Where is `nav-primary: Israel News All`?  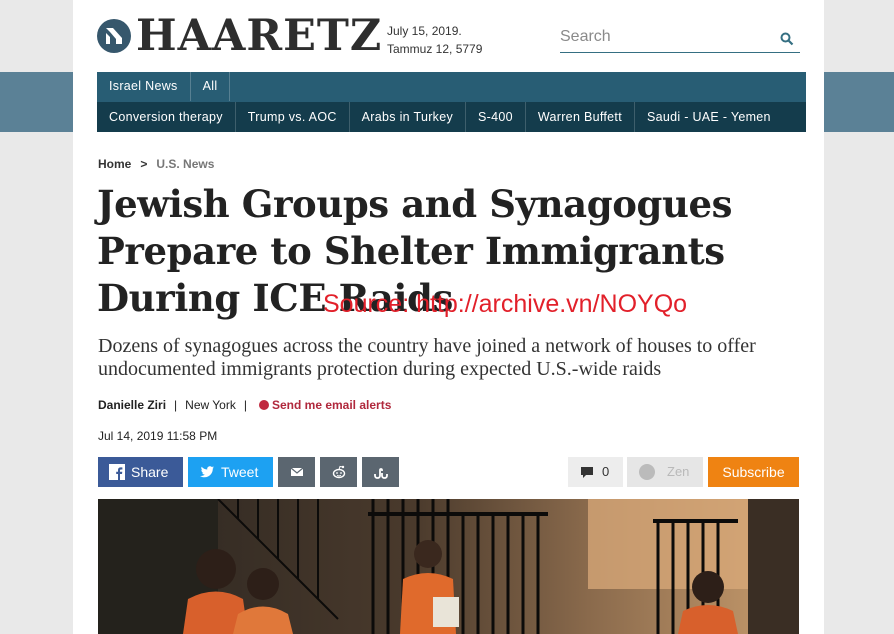 nav-primary: Israel News All is located at coordinates (164, 86).